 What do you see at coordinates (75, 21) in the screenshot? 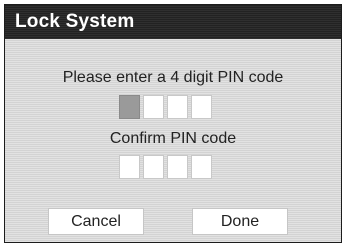
I see `dialog-title: Lock System` at bounding box center [75, 21].